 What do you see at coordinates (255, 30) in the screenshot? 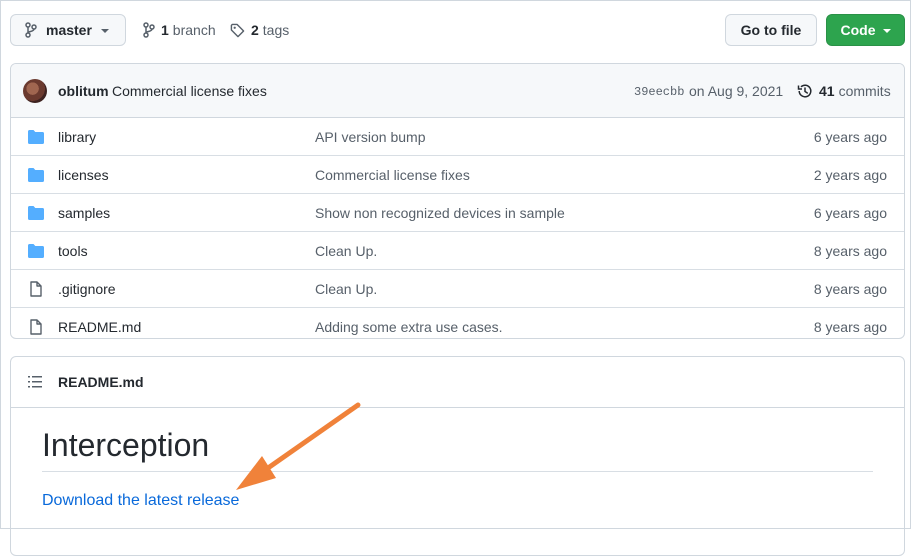
I see `tag-count: 2` at bounding box center [255, 30].